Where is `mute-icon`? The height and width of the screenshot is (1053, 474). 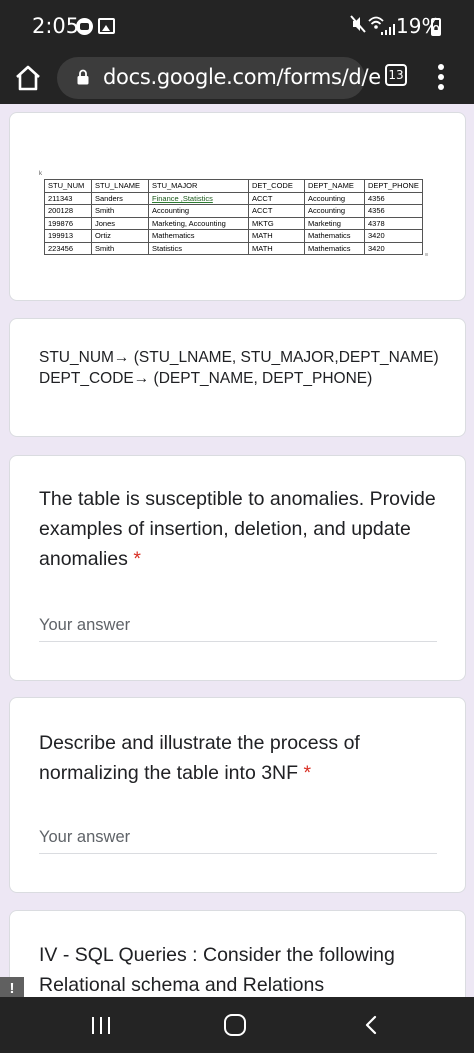 mute-icon is located at coordinates (358, 24).